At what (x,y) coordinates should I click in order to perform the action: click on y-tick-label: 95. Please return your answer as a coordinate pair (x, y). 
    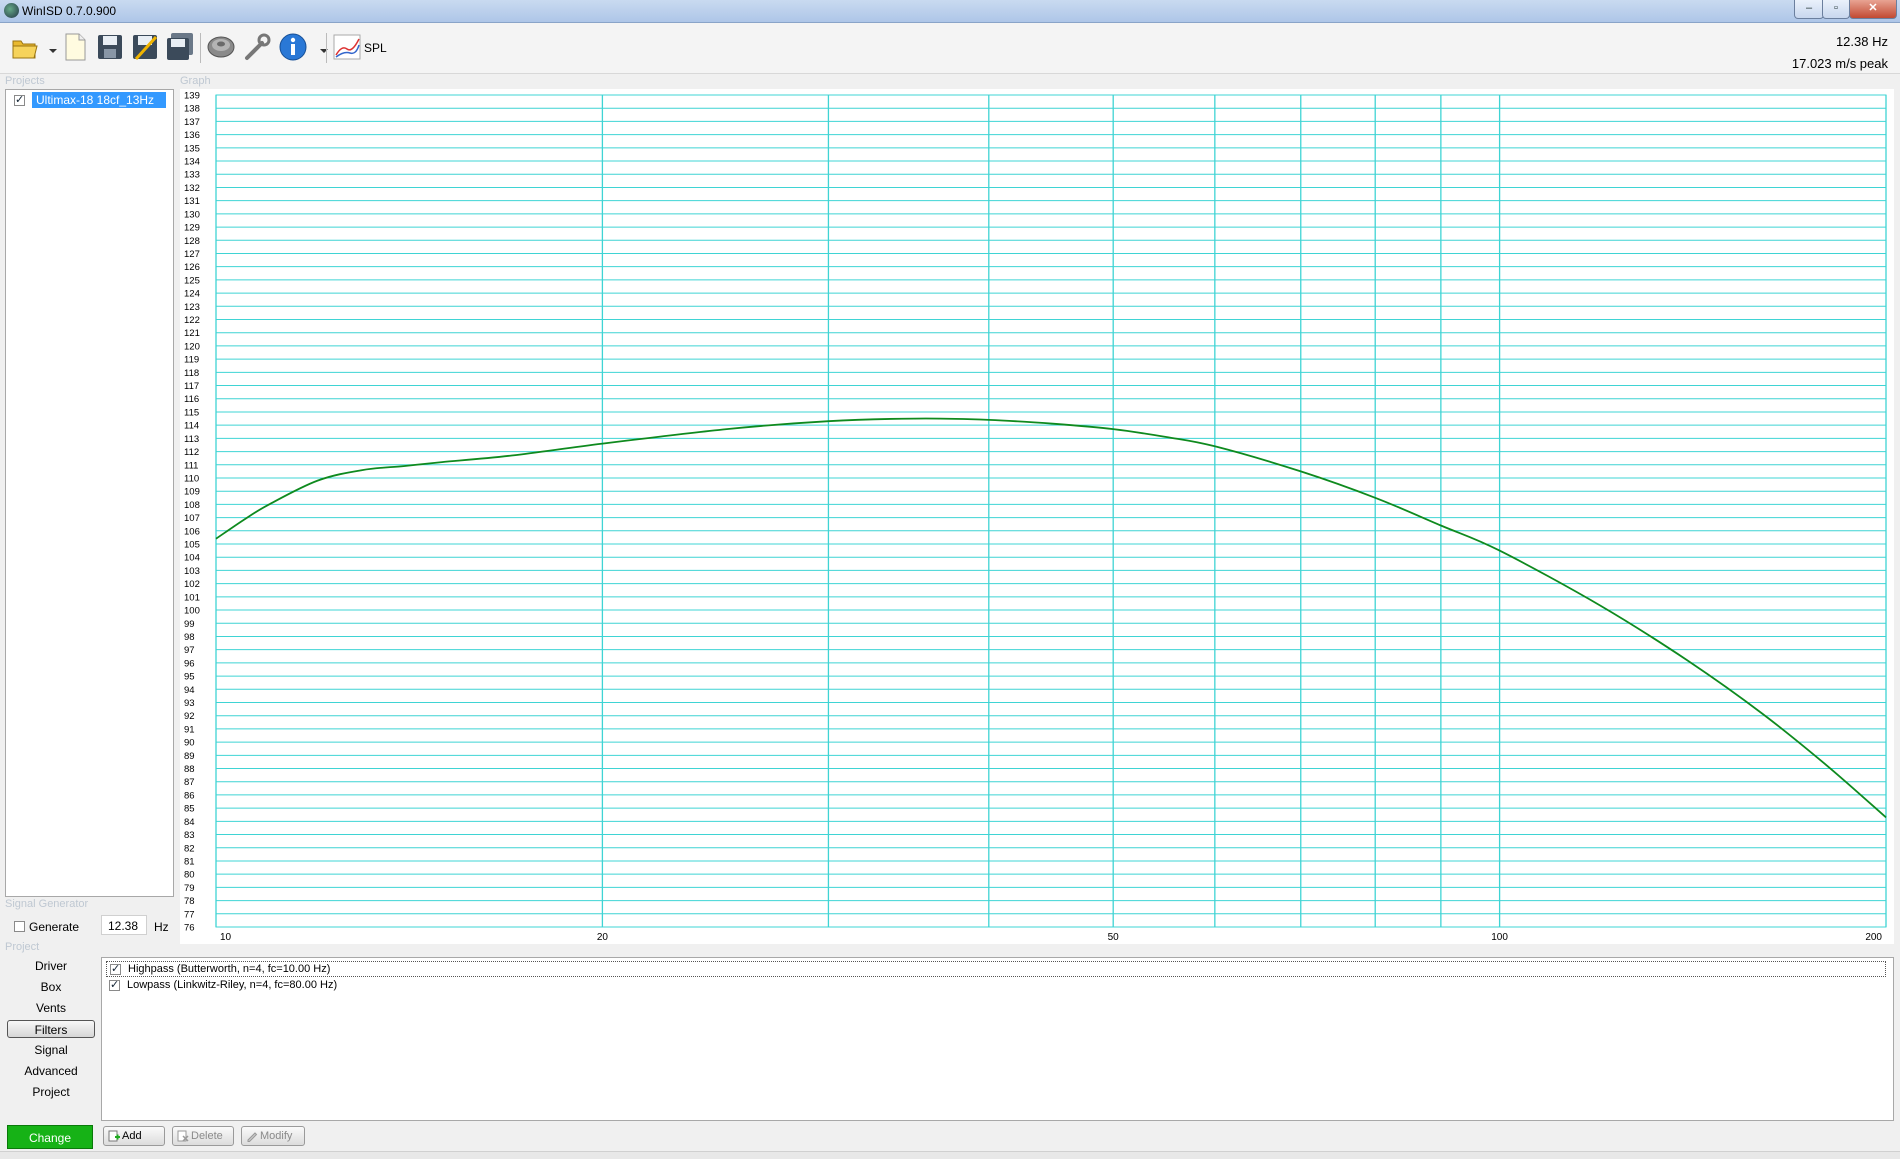
    Looking at the image, I should click on (189, 677).